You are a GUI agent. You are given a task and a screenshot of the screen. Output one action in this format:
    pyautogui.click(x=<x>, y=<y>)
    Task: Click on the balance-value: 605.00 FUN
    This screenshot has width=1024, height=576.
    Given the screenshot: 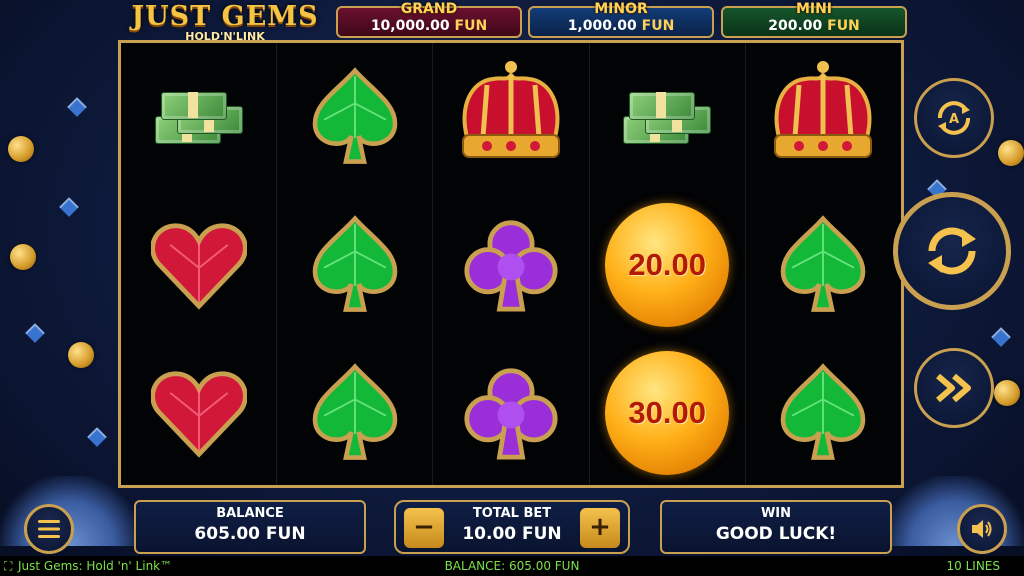 What is the action you would take?
    pyautogui.click(x=250, y=534)
    